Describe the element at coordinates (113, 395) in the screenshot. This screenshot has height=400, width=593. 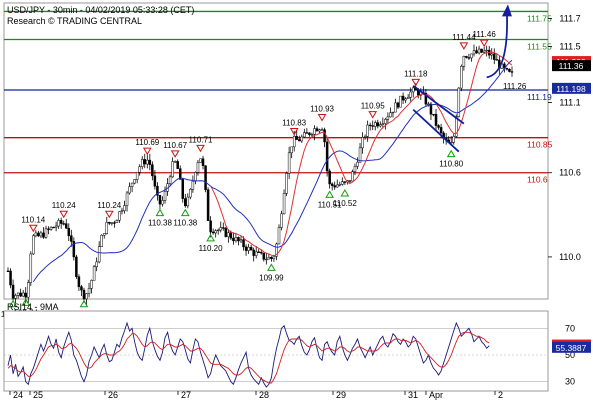
I see `x-tick-label: 26` at that location.